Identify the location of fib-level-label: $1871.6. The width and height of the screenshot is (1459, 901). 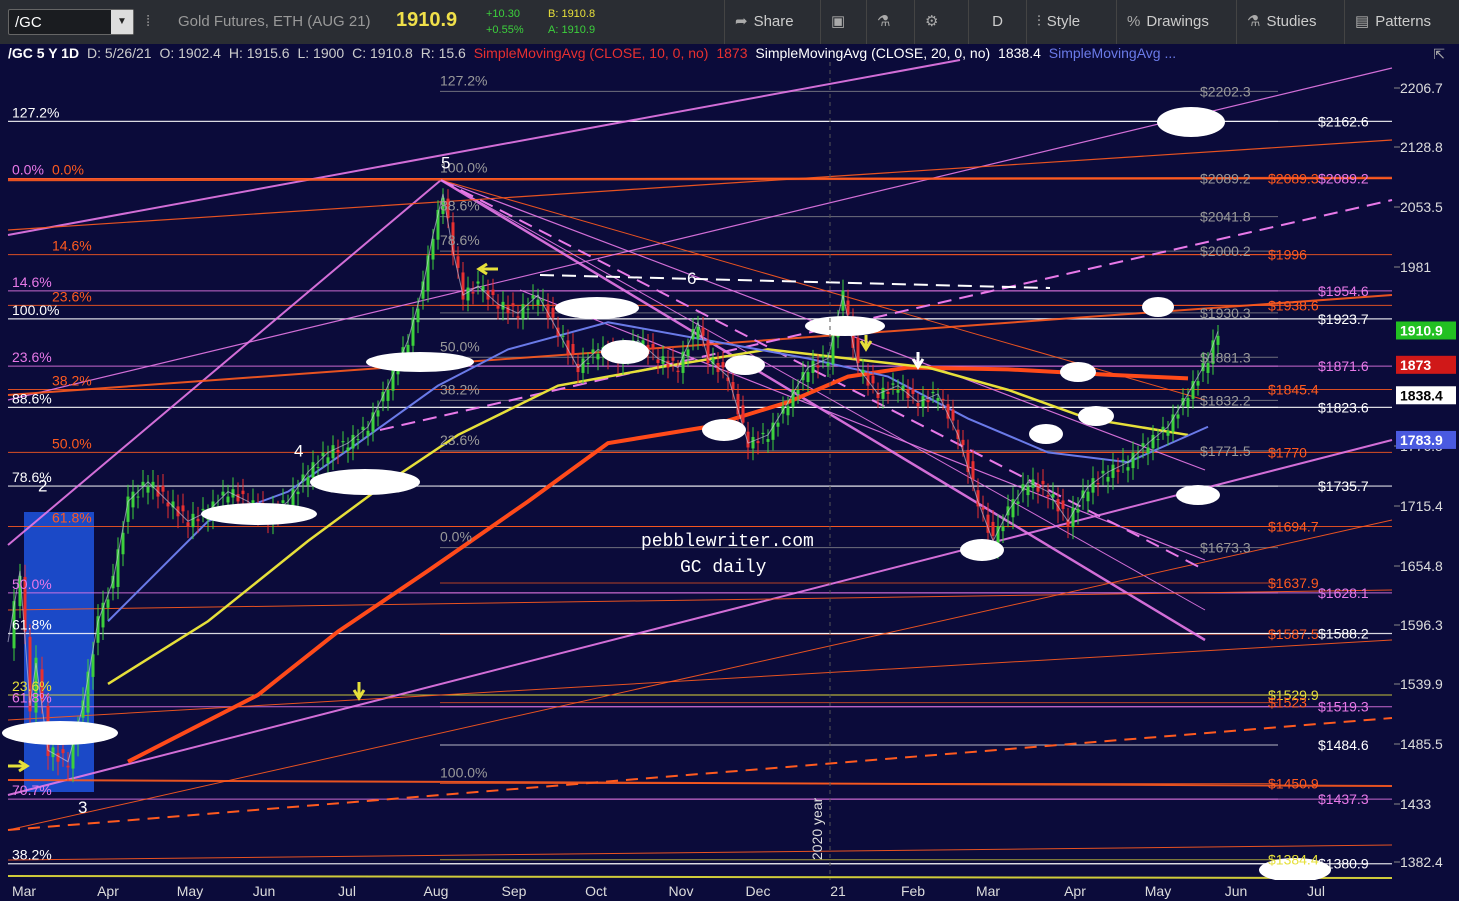
(1343, 366).